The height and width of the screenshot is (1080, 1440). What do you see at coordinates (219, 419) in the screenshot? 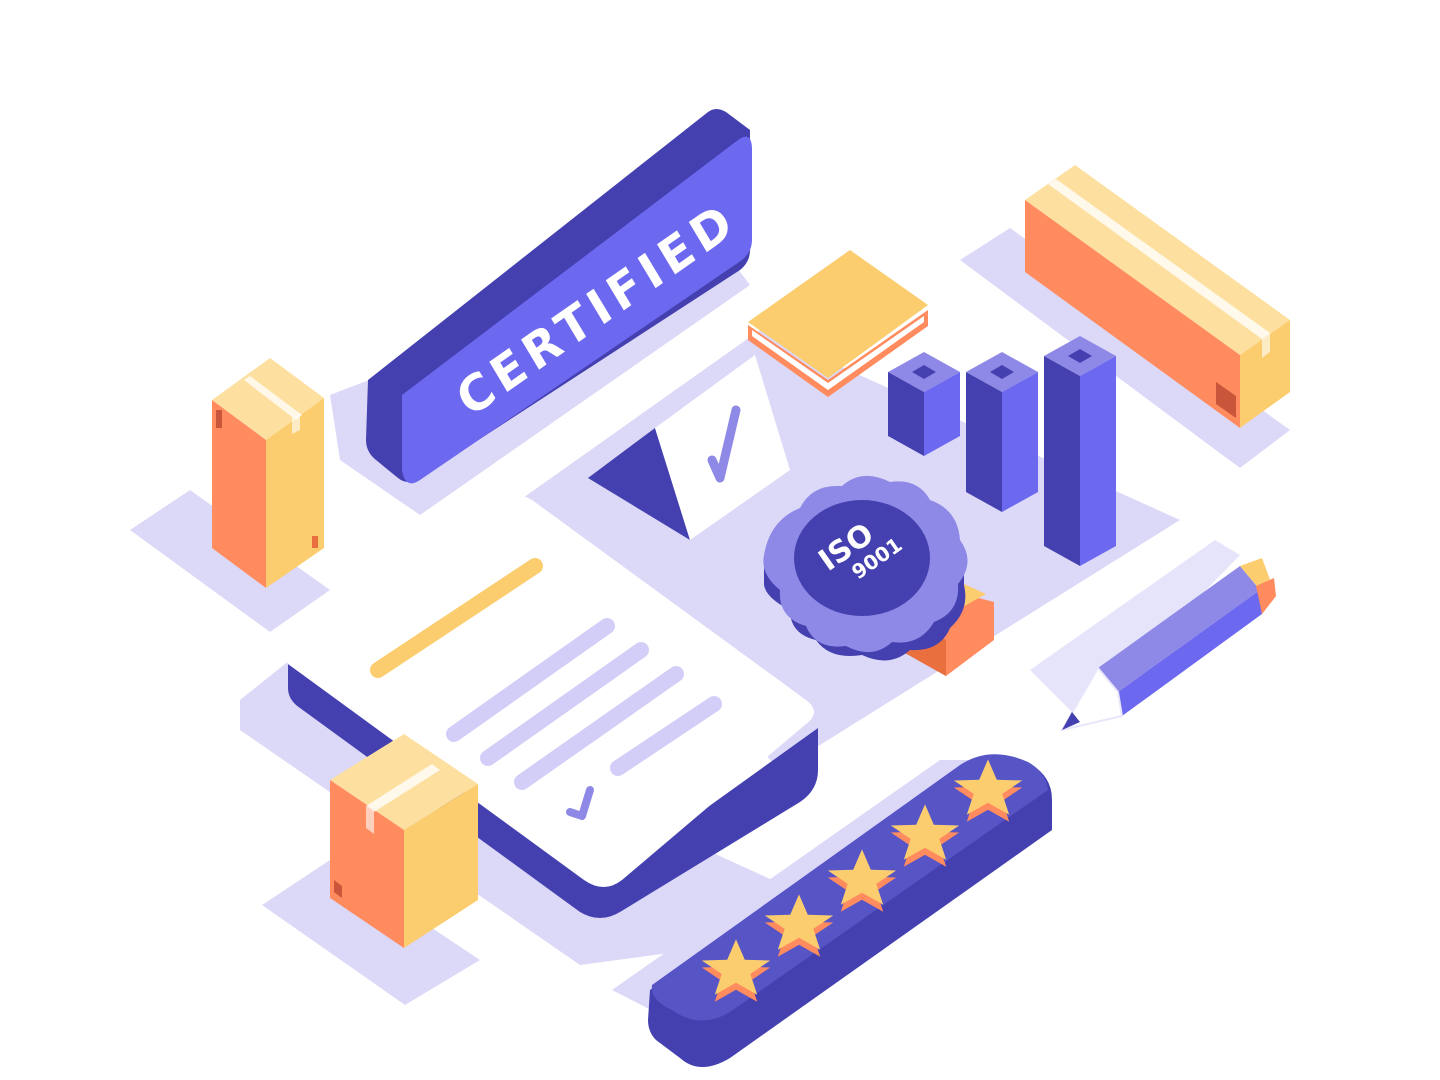
I see `box-left-label` at bounding box center [219, 419].